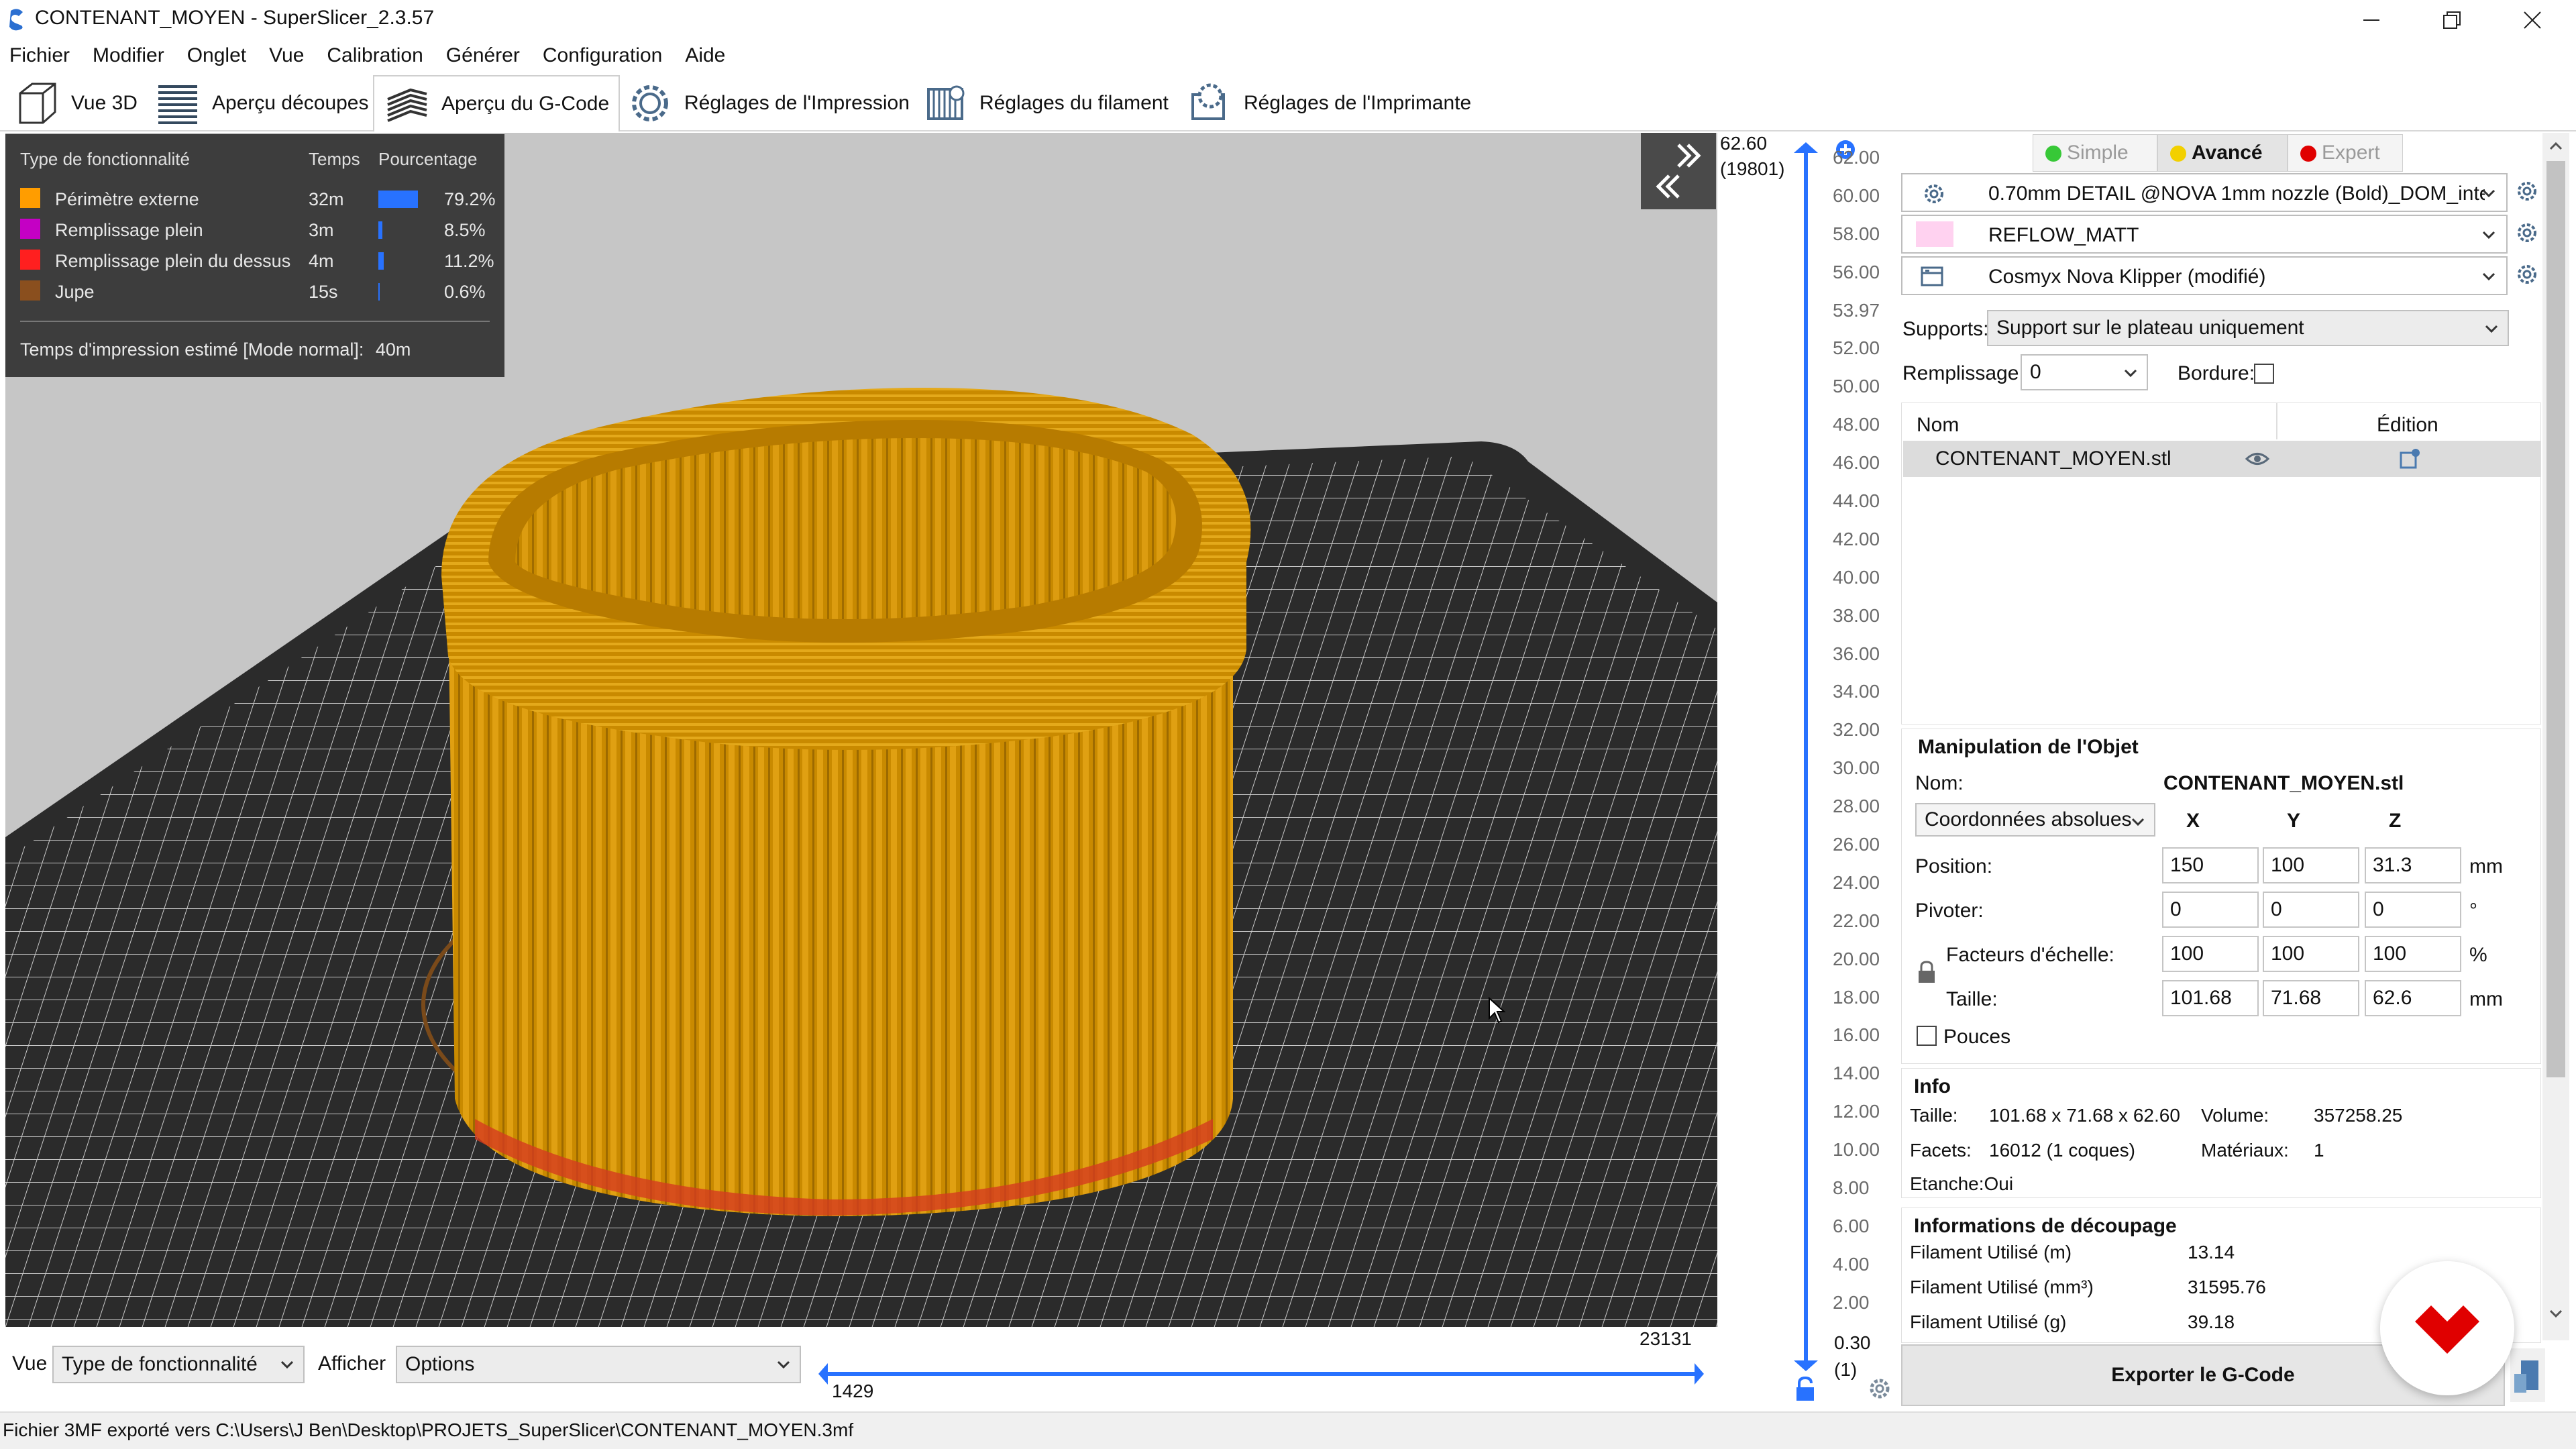  I want to click on layer-height-tick: 36.00, so click(1856, 653).